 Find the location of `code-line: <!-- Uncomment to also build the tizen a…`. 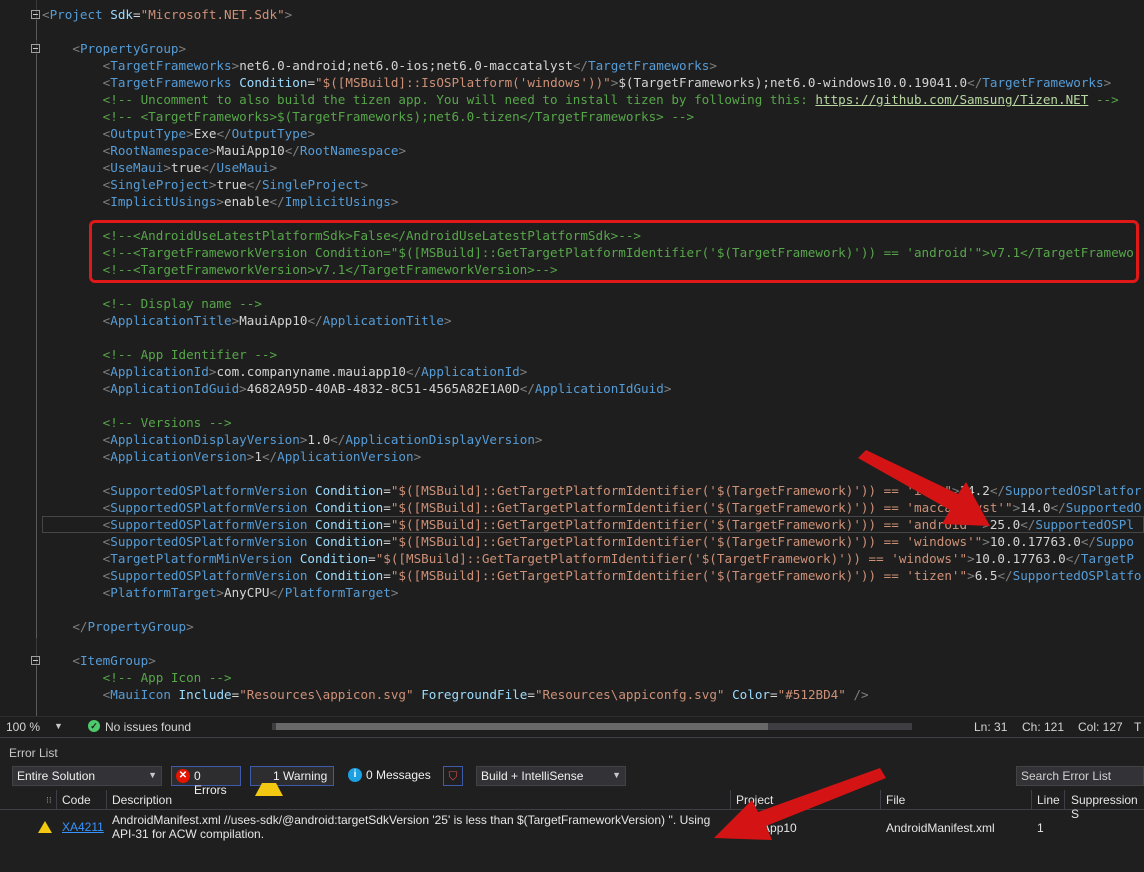

code-line: <!-- Uncomment to also build the tizen a… is located at coordinates (593, 99).